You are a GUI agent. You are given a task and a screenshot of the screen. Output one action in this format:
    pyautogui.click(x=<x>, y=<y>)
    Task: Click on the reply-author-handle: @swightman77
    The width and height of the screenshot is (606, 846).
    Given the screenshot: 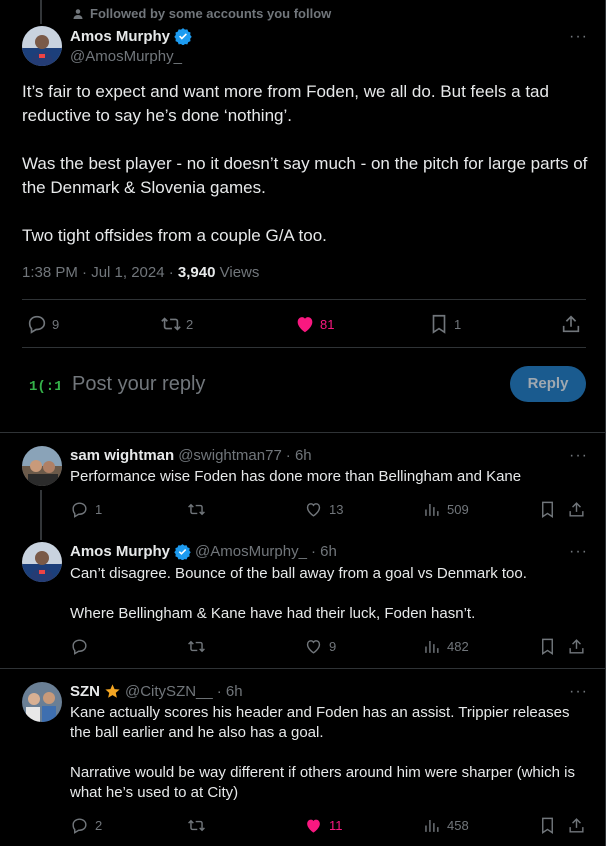 What is the action you would take?
    pyautogui.click(x=230, y=455)
    